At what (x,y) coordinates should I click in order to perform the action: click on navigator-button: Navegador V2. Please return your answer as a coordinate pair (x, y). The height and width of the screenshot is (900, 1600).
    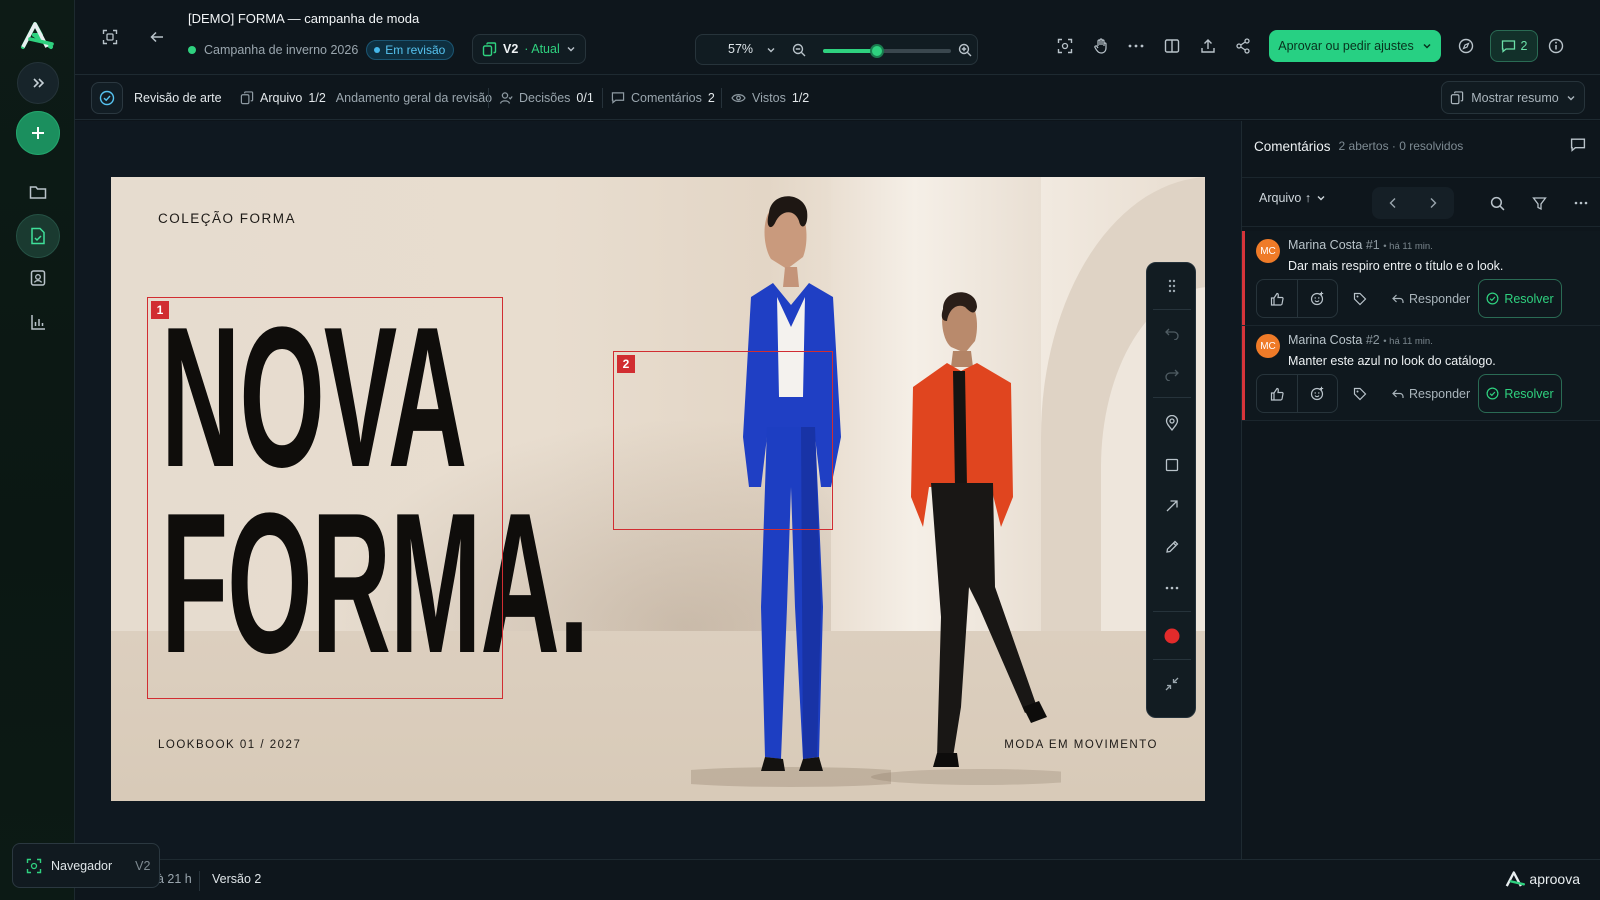
    Looking at the image, I should click on (86, 865).